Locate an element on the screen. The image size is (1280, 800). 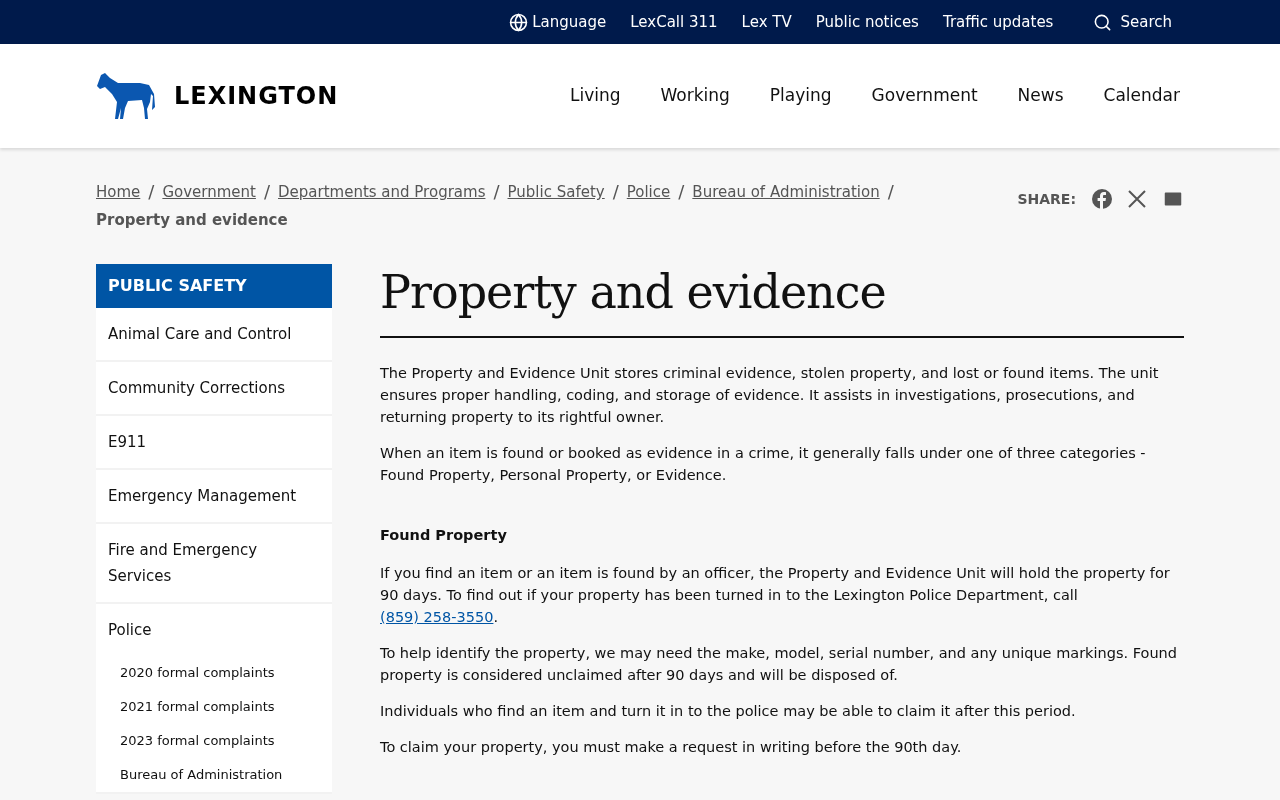
sidebar-link: 2023 formal complaints is located at coordinates (214, 741).